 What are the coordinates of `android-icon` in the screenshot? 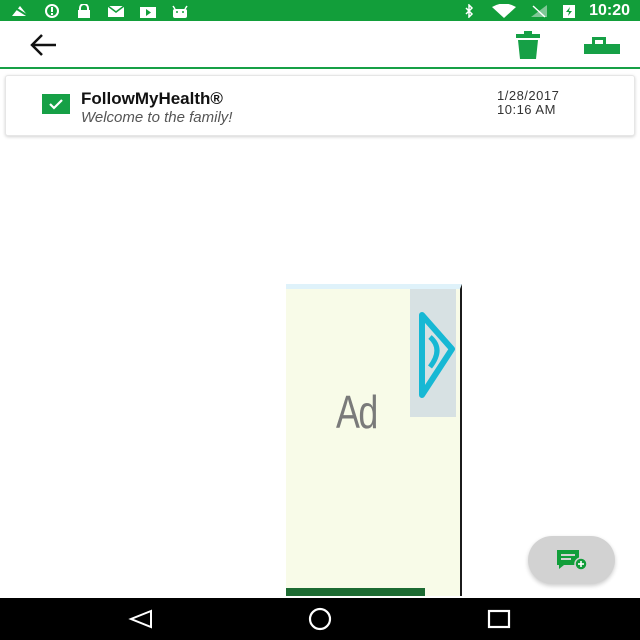 It's located at (180, 11).